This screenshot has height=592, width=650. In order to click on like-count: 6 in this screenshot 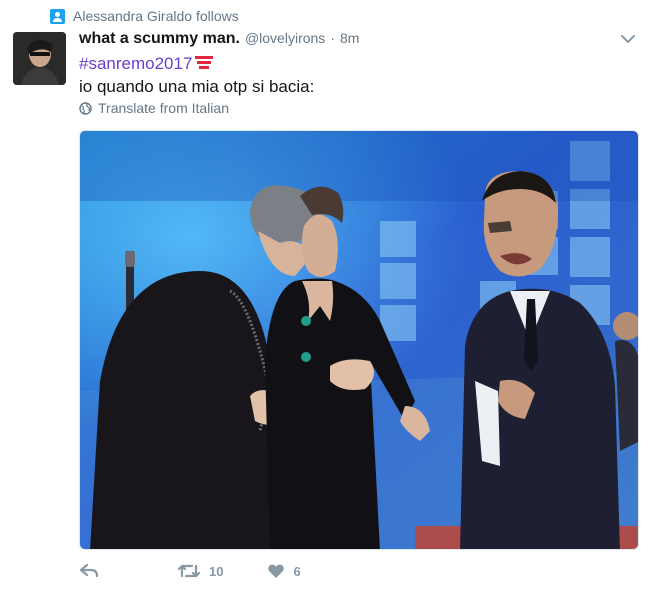, I will do `click(297, 571)`.